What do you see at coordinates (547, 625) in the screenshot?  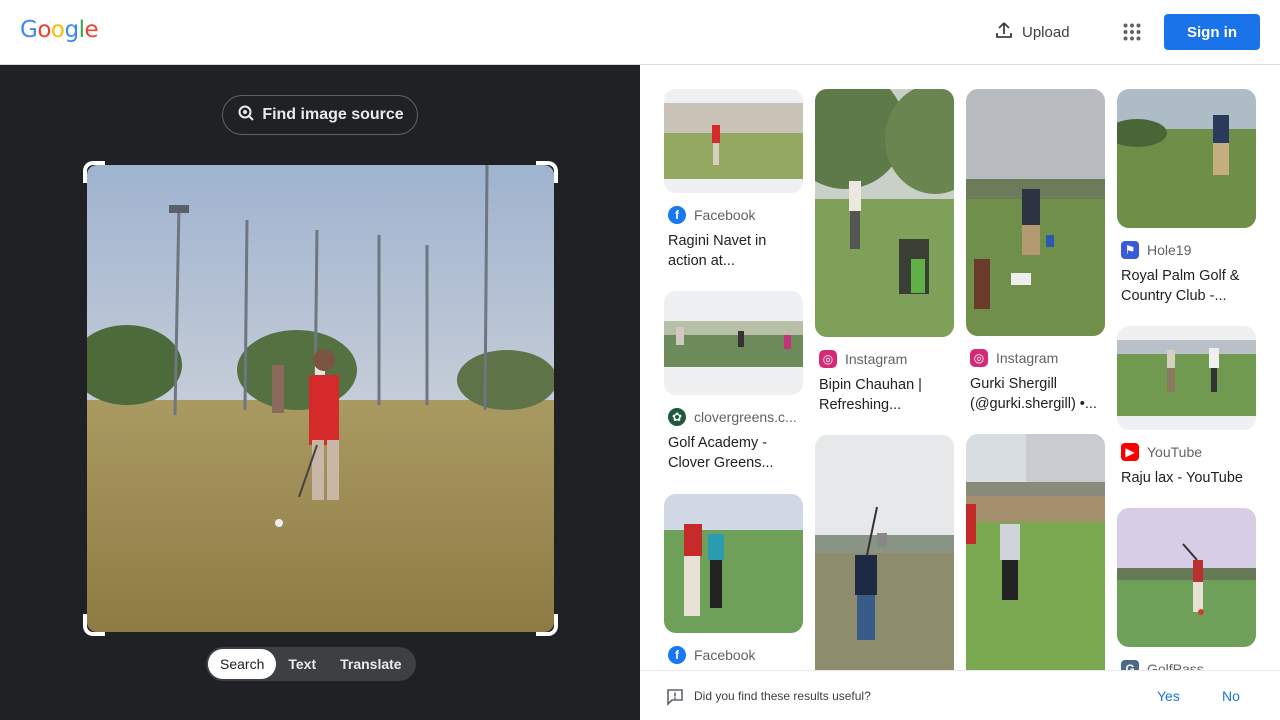 I see `crop-handle-bottom-right` at bounding box center [547, 625].